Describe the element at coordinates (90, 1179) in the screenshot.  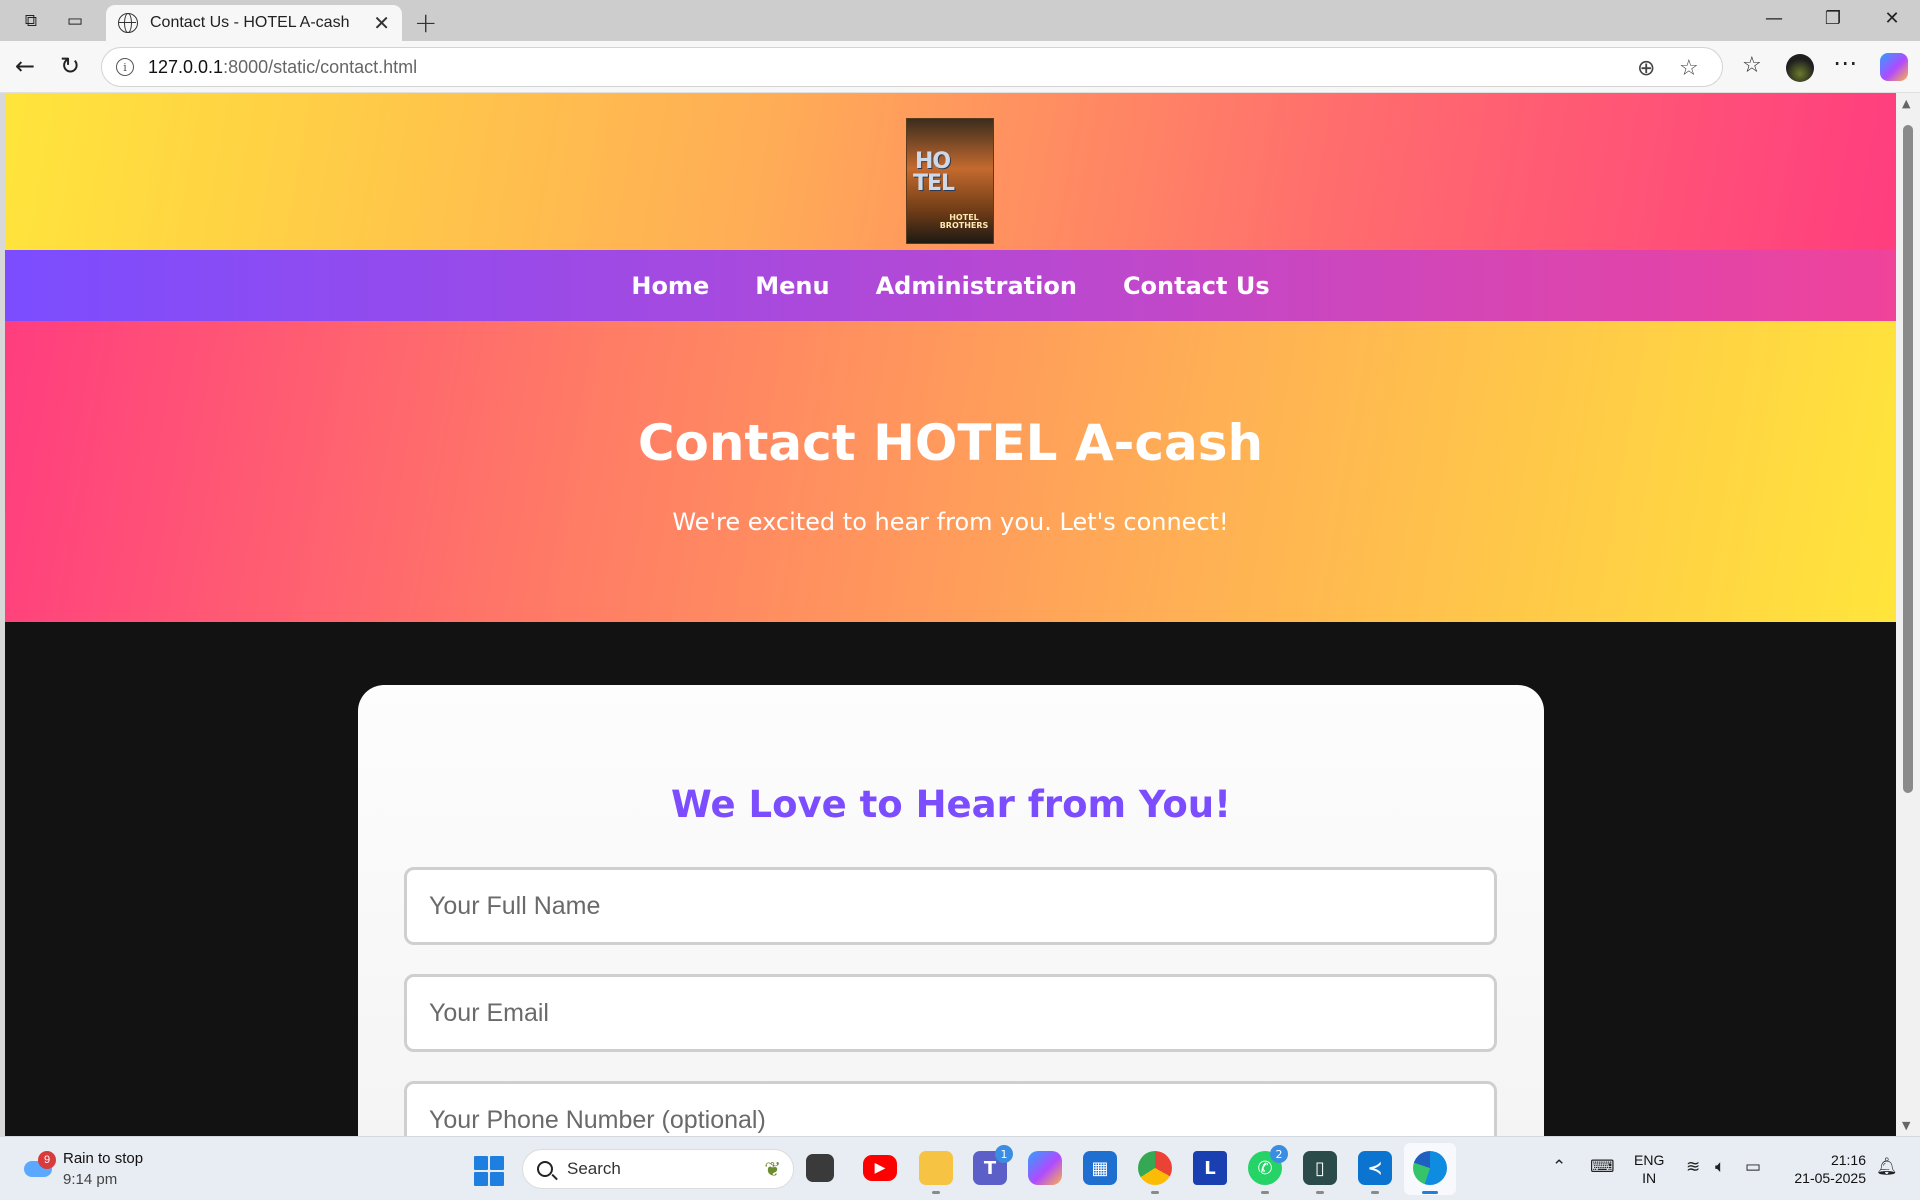
I see `weather-time: 9:14 pm` at that location.